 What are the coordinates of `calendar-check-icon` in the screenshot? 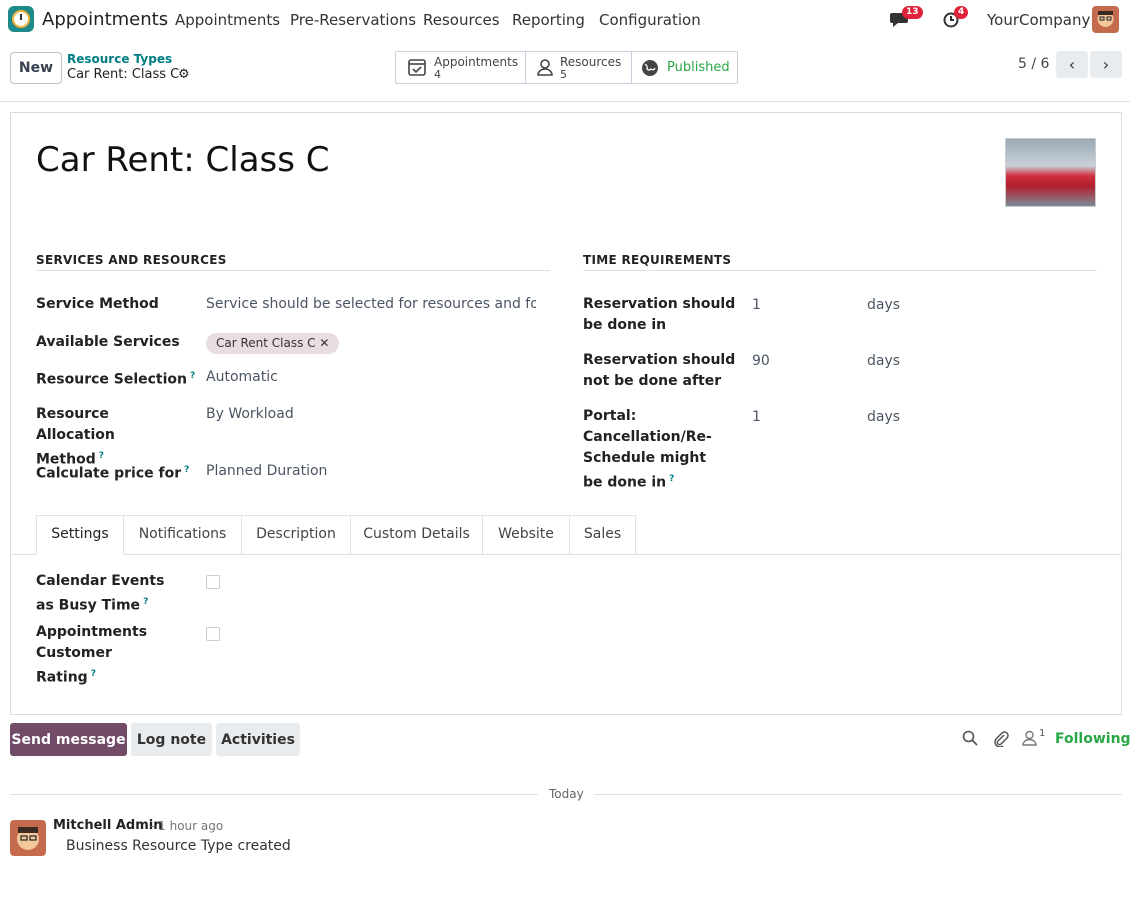 It's located at (417, 67).